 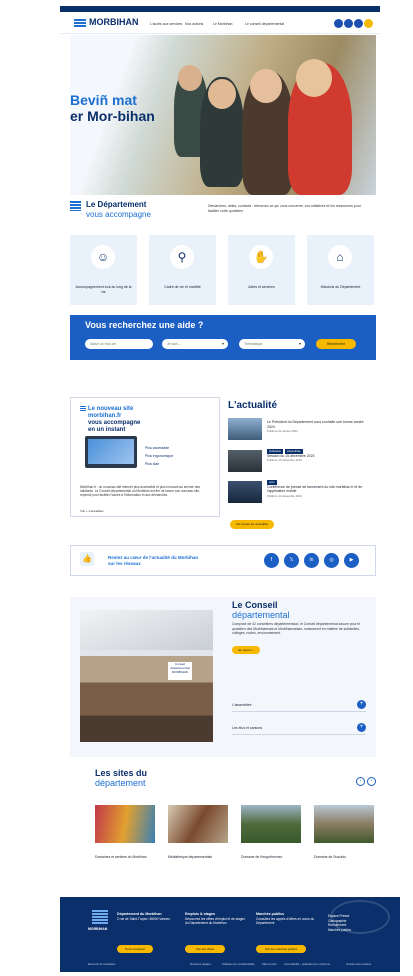 I want to click on instagram-icon: ◎, so click(x=331, y=560).